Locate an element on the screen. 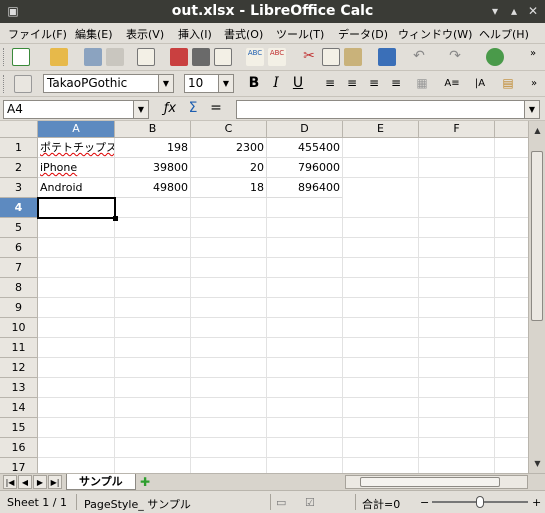 This screenshot has width=545, height=513. name-box: A4 ▼ is located at coordinates (76, 109).